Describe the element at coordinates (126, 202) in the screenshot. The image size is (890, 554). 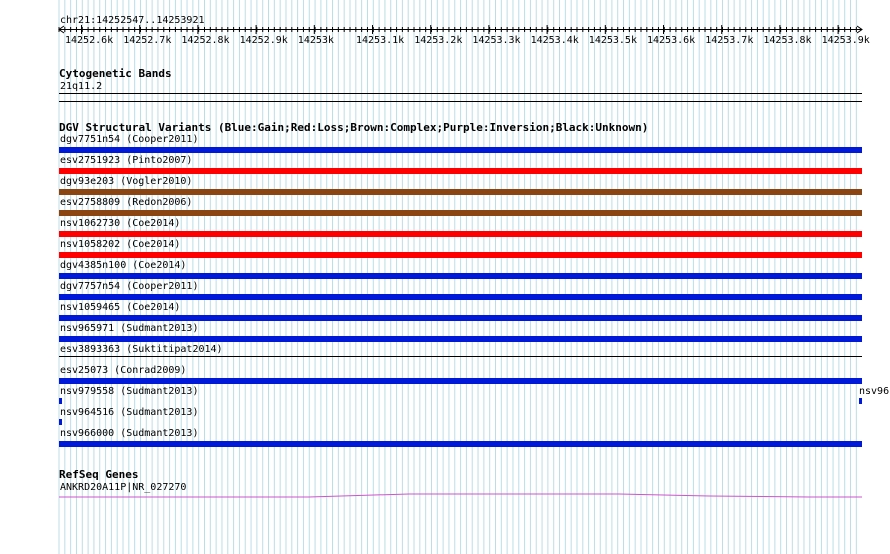
I see `dgv-variant-label: esv2758809 (Redon2006)` at that location.